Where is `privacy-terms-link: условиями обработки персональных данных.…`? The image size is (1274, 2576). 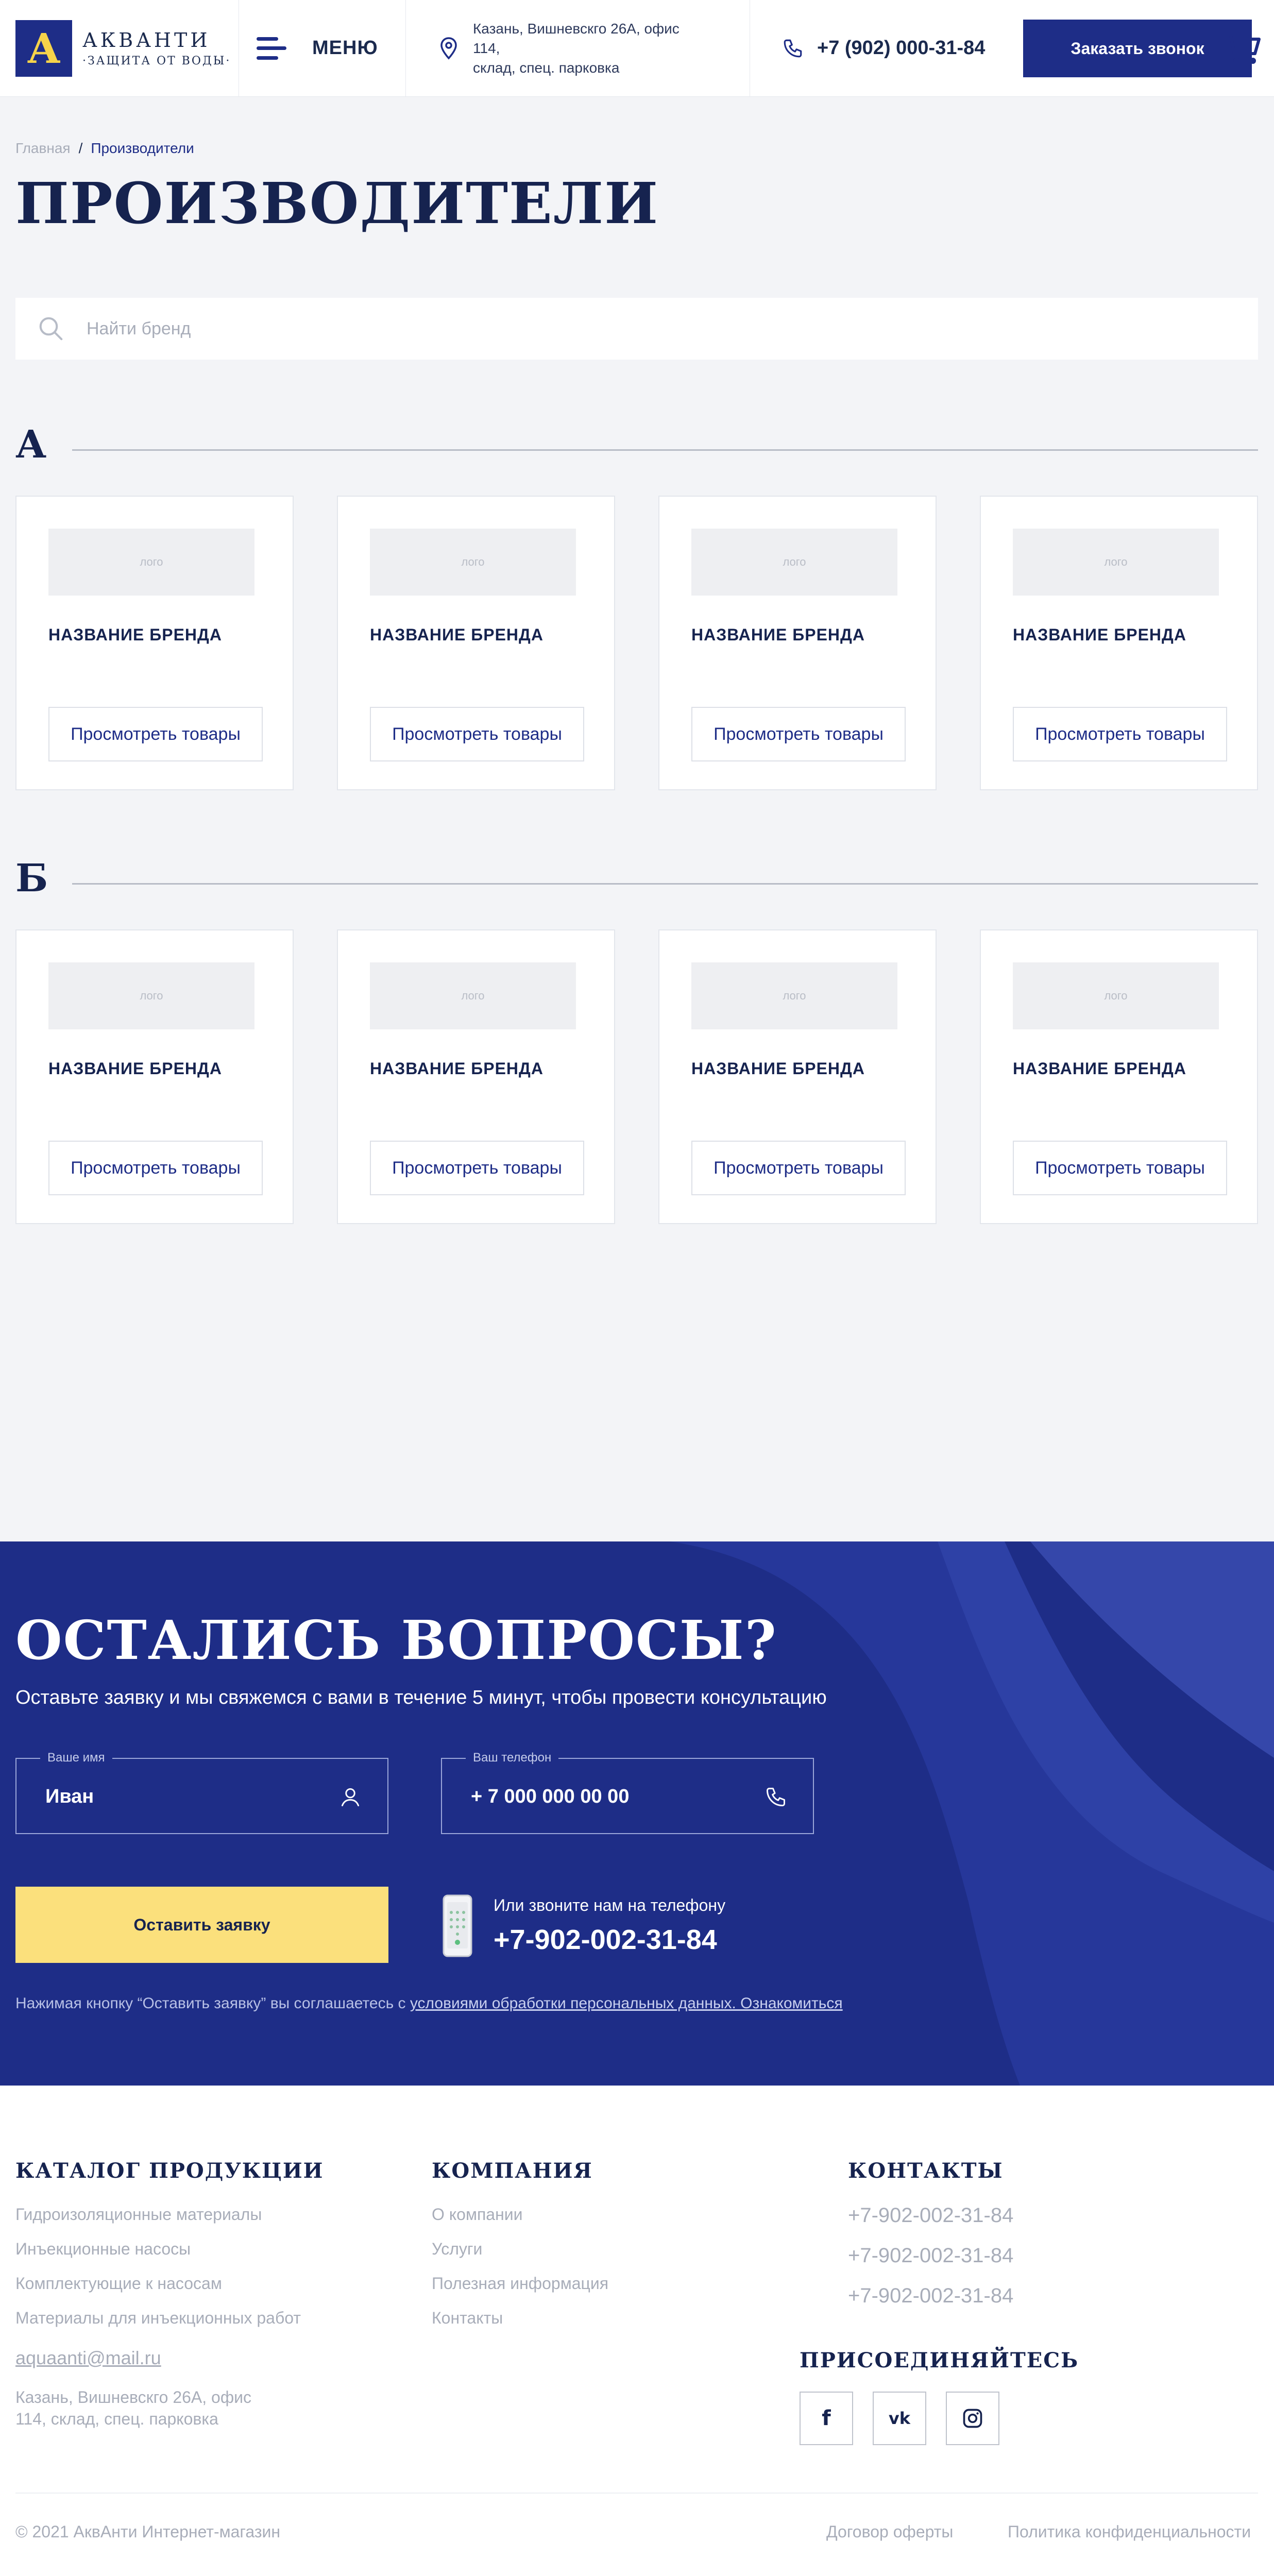
privacy-terms-link: условиями обработки персональных данных.… is located at coordinates (626, 2003).